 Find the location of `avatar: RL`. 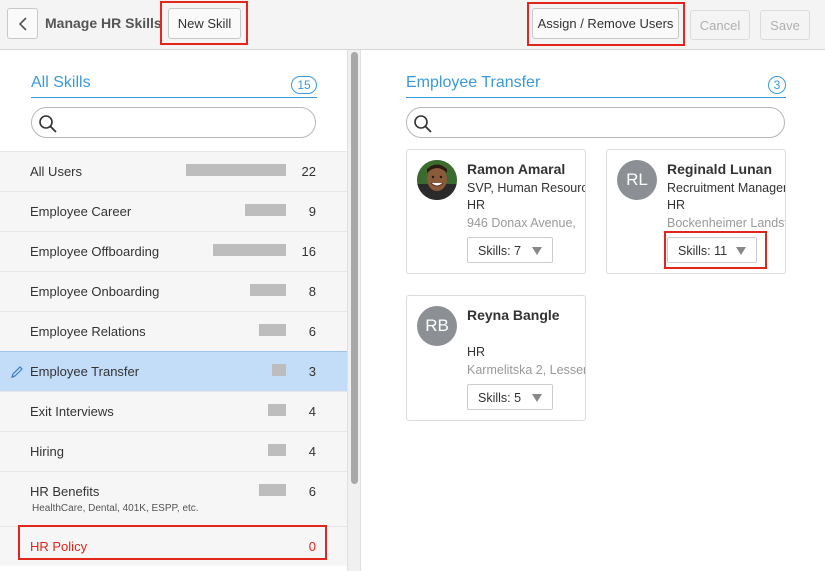

avatar: RL is located at coordinates (637, 180).